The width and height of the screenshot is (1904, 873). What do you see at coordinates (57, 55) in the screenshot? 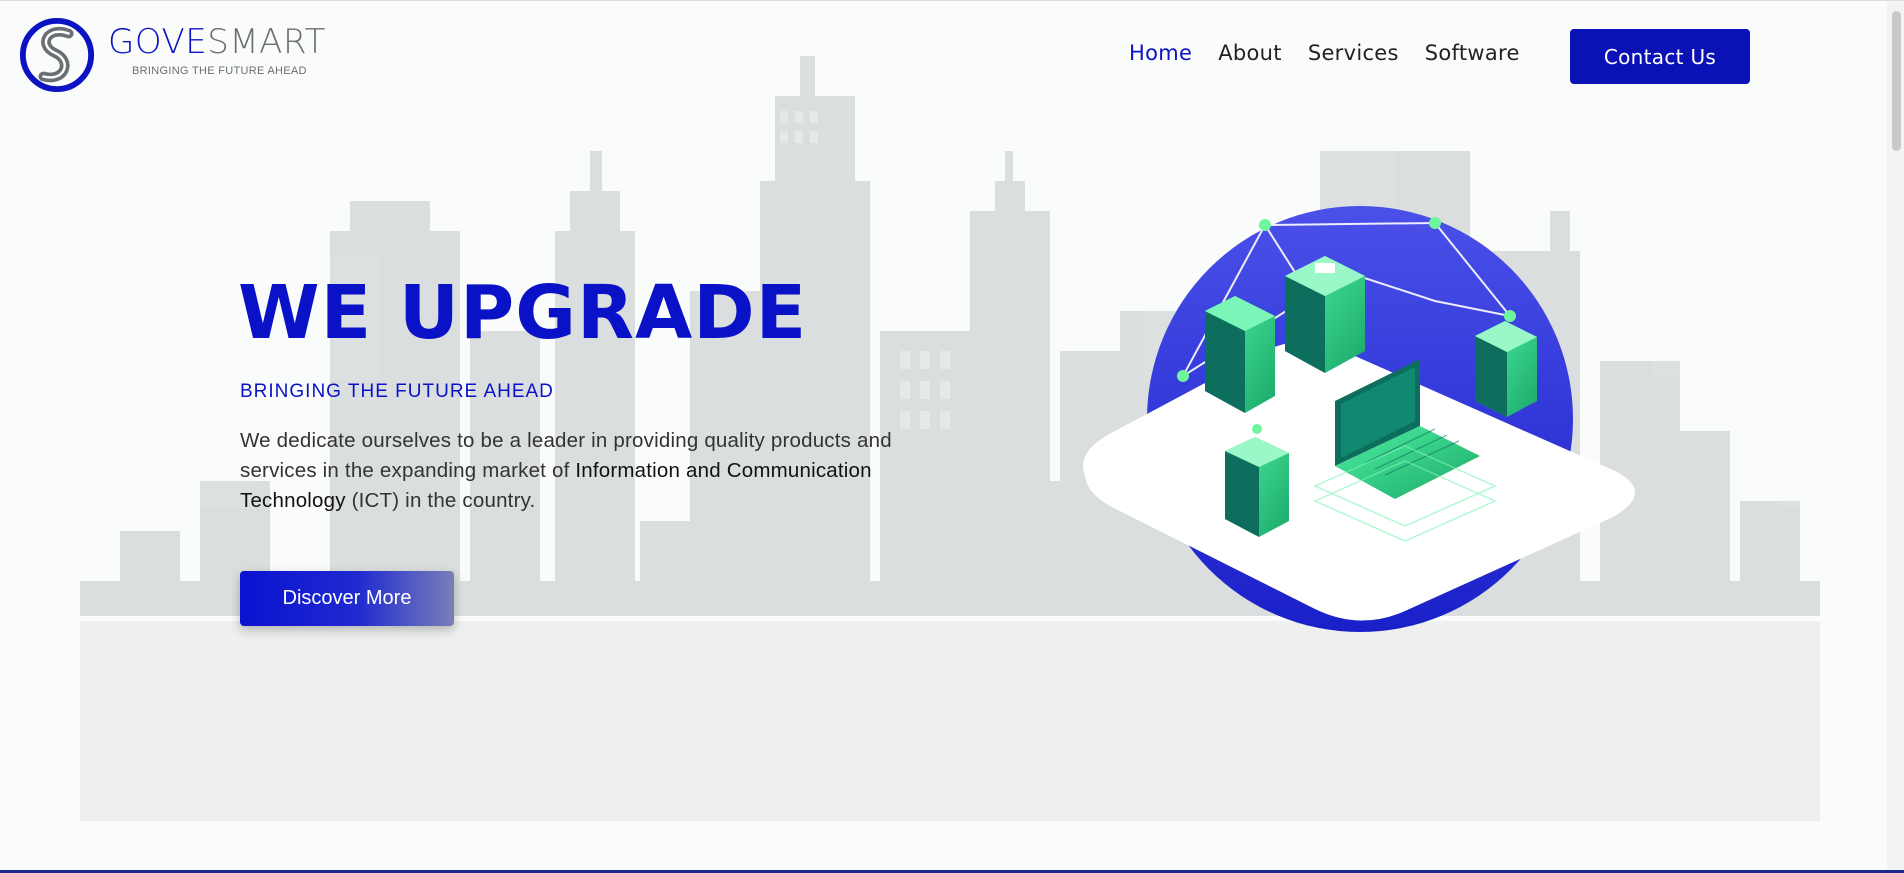
I see `s-swirl-logo-icon` at bounding box center [57, 55].